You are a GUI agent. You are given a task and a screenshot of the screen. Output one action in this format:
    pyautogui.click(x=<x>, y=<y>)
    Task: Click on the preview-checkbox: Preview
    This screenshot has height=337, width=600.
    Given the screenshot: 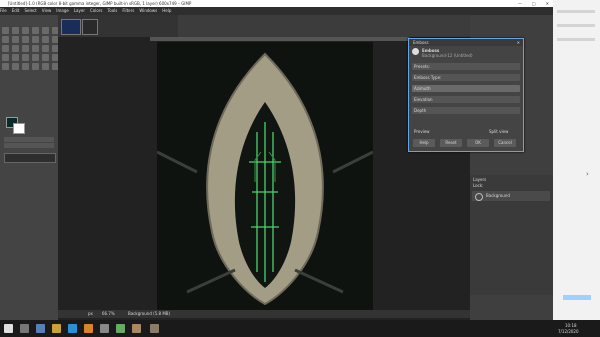 What is the action you would take?
    pyautogui.click(x=422, y=131)
    